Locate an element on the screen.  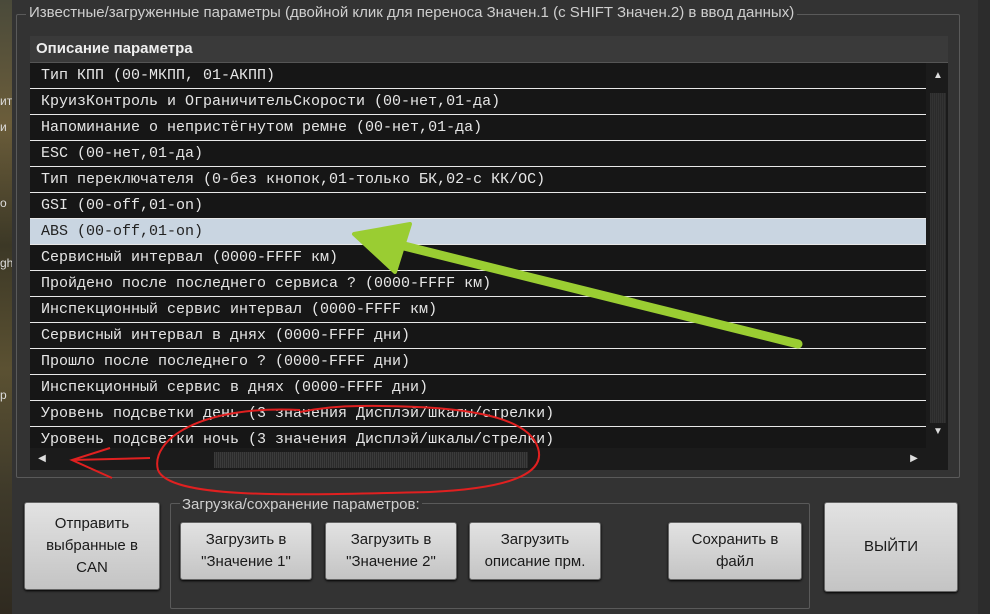
column-header-label: Описание параметра is located at coordinates (114, 48).